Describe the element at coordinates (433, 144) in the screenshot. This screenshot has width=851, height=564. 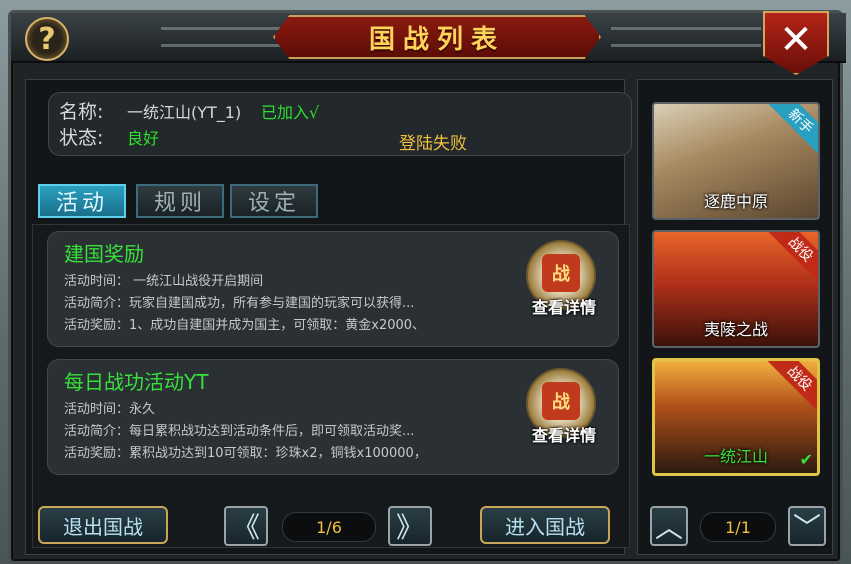
I see `login-status: 登陆失败` at that location.